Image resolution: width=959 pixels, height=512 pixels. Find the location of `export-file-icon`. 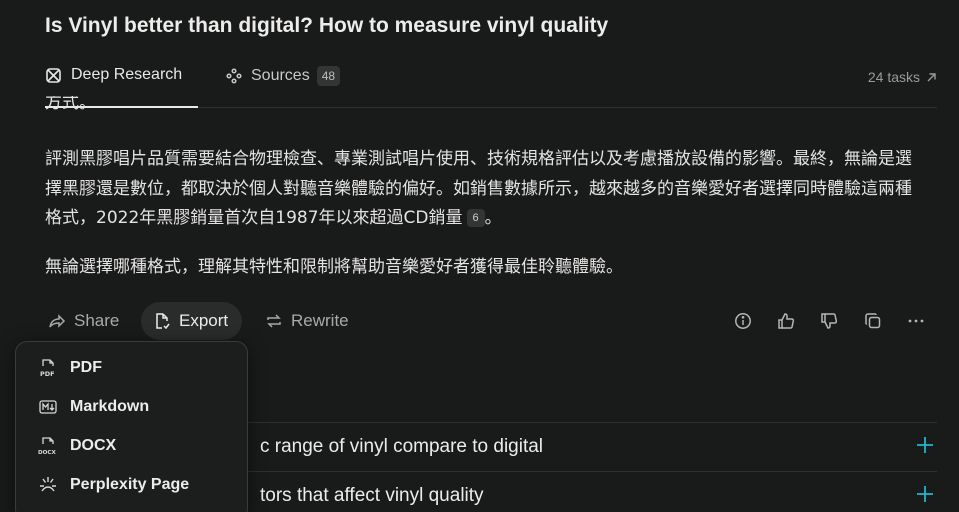

export-file-icon is located at coordinates (163, 321).